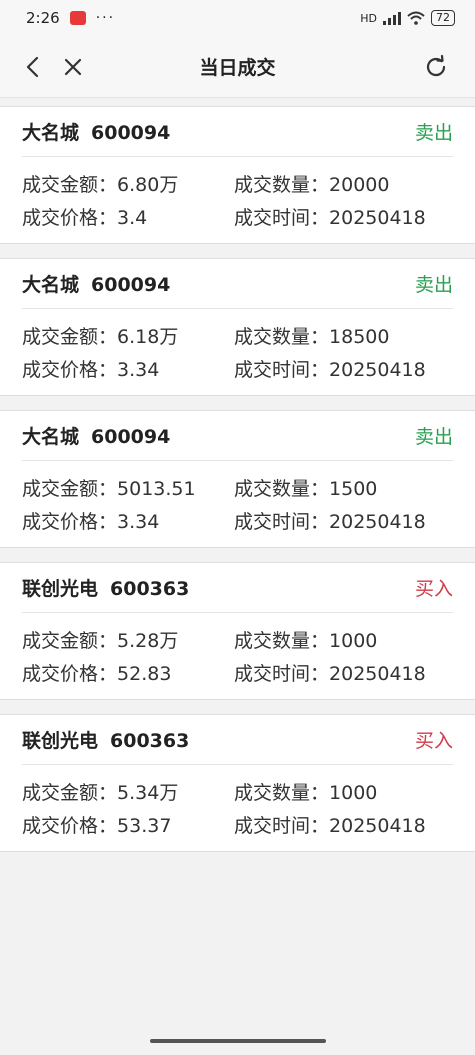 Image resolution: width=475 pixels, height=1055 pixels. What do you see at coordinates (144, 674) in the screenshot?
I see `price-value: 52.83` at bounding box center [144, 674].